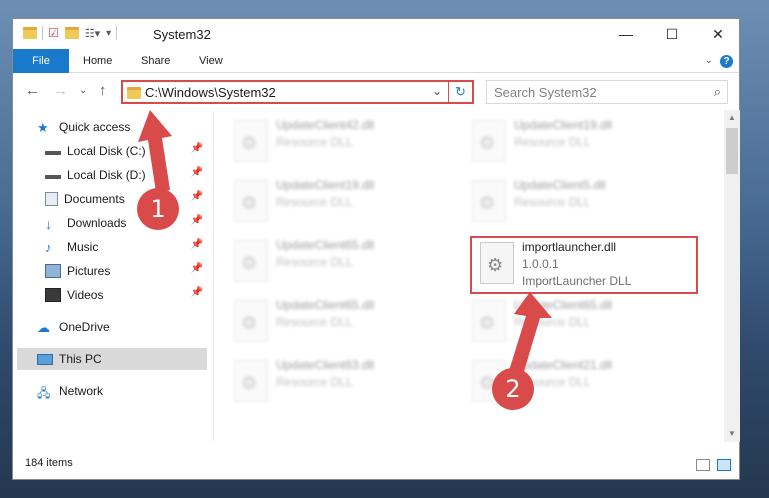 This screenshot has width=769, height=498. What do you see at coordinates (89, 271) in the screenshot?
I see `nav-item-label: Pictures` at bounding box center [89, 271].